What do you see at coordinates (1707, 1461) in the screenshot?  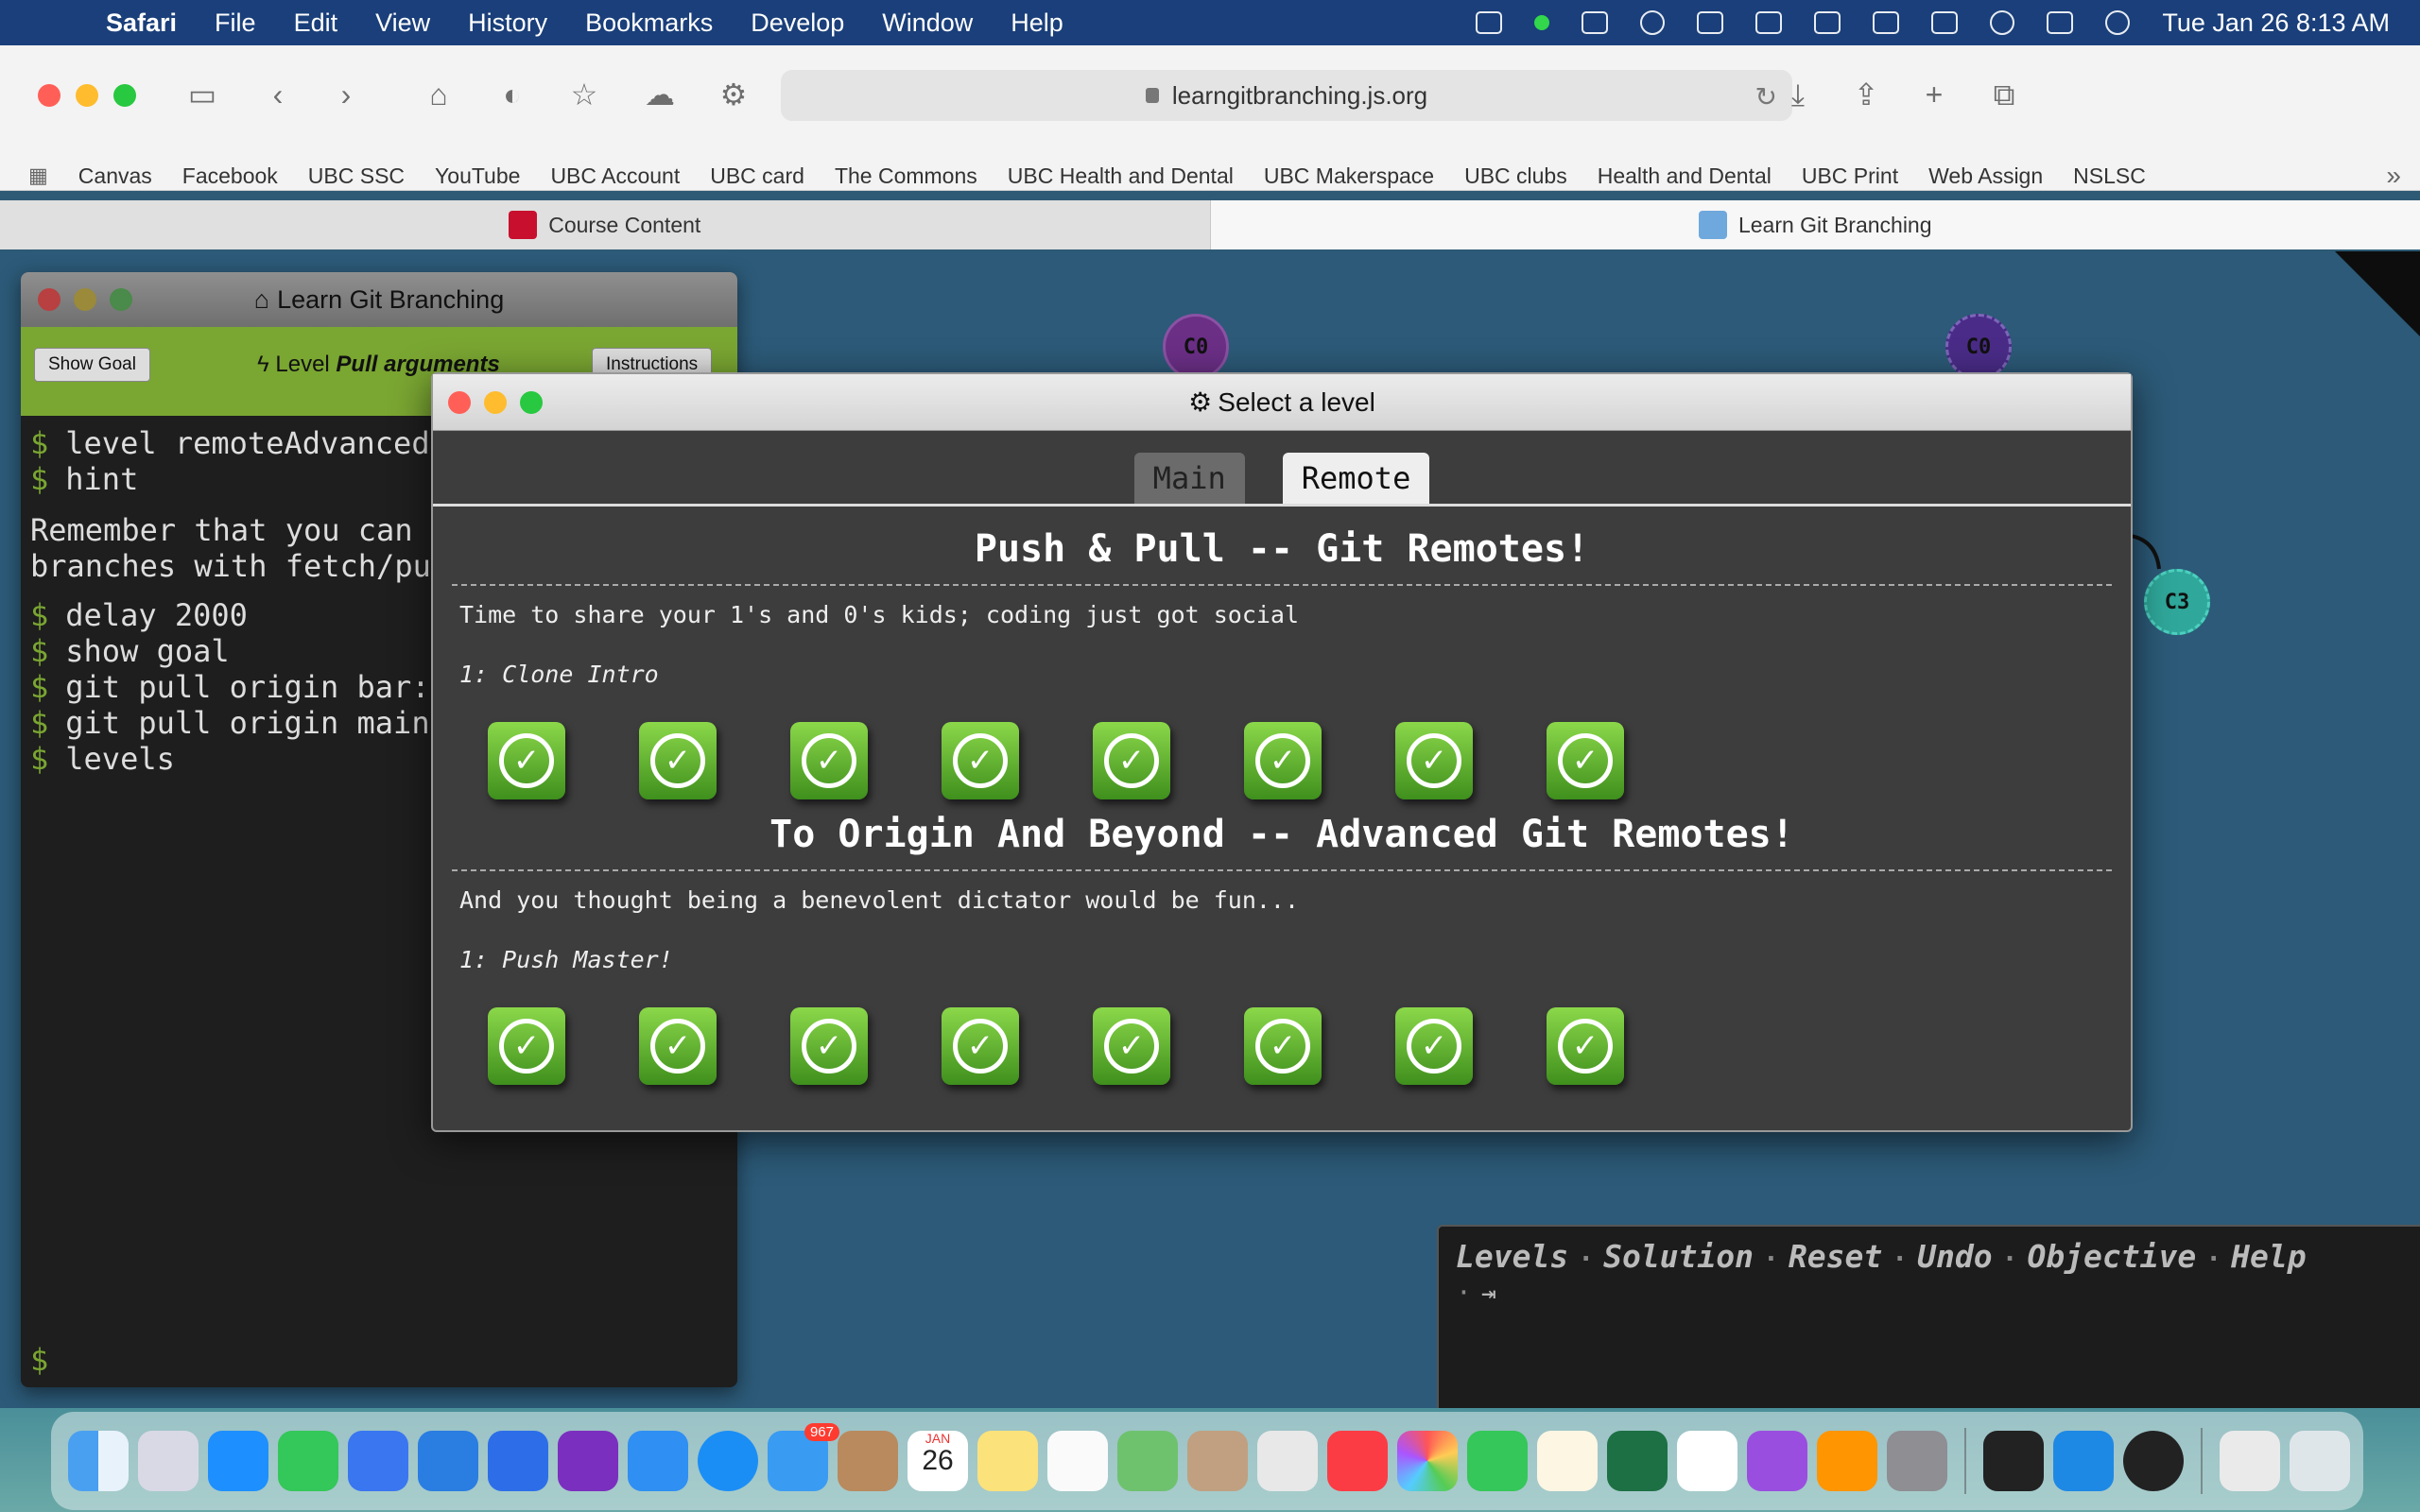 I see `numbers-icon` at bounding box center [1707, 1461].